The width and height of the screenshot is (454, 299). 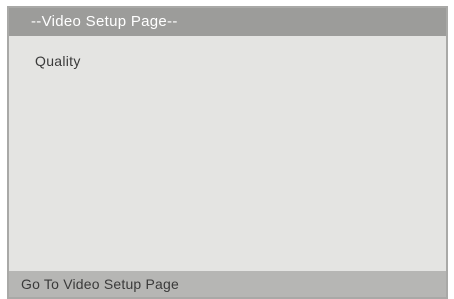 I want to click on menu-item-quality: Quality, so click(x=58, y=61).